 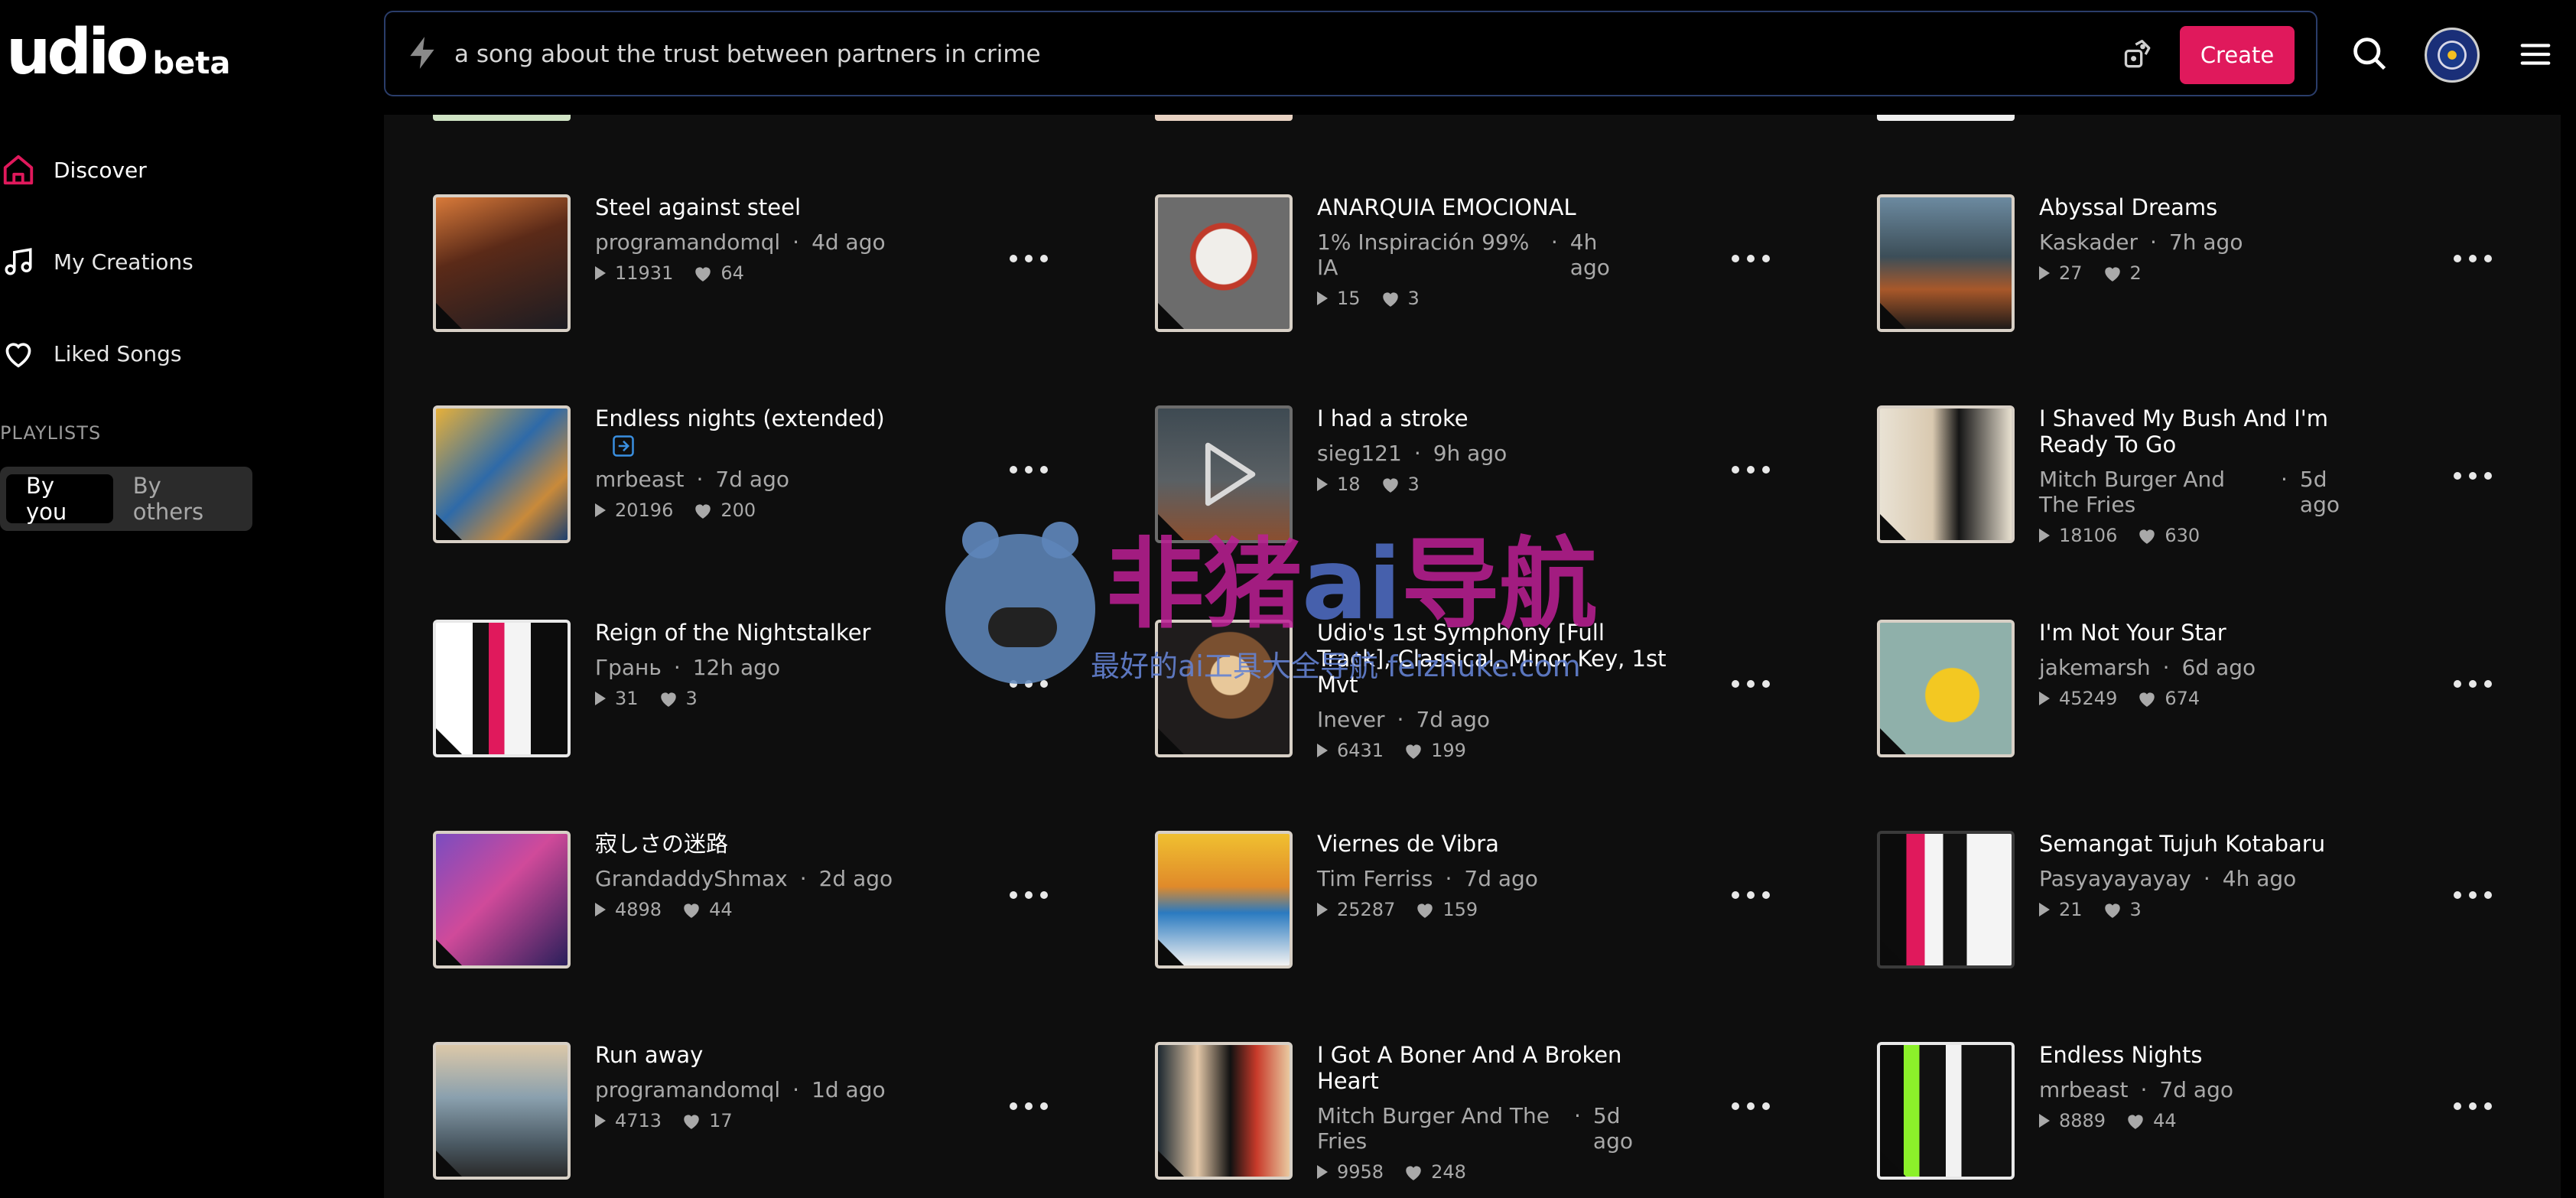 I want to click on song-title: Viernes de Vibra, so click(x=1477, y=844).